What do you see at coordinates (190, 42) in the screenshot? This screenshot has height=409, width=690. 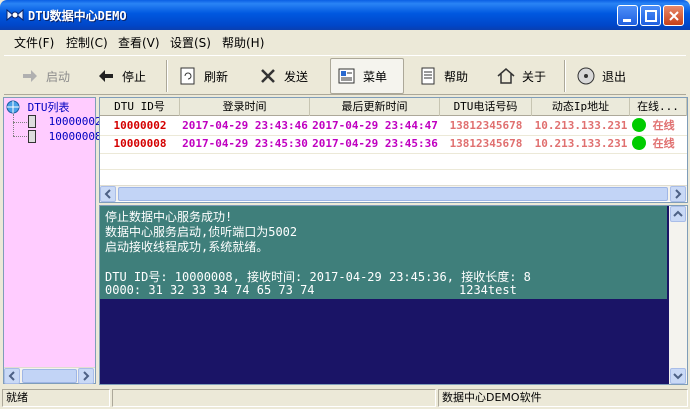 I see `menu-settings: 设置(S)` at bounding box center [190, 42].